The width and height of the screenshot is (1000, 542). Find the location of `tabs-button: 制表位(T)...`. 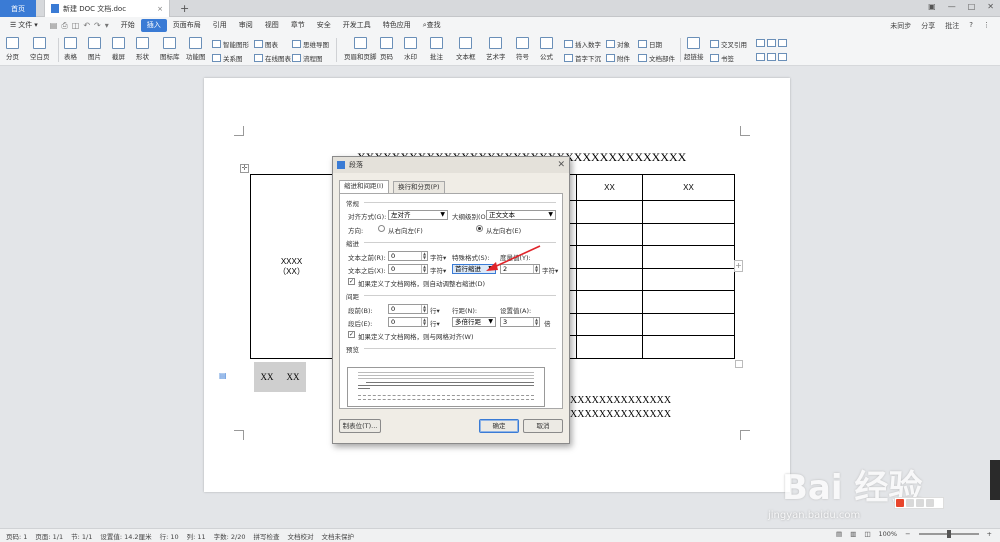

tabs-button: 制表位(T)... is located at coordinates (360, 426).